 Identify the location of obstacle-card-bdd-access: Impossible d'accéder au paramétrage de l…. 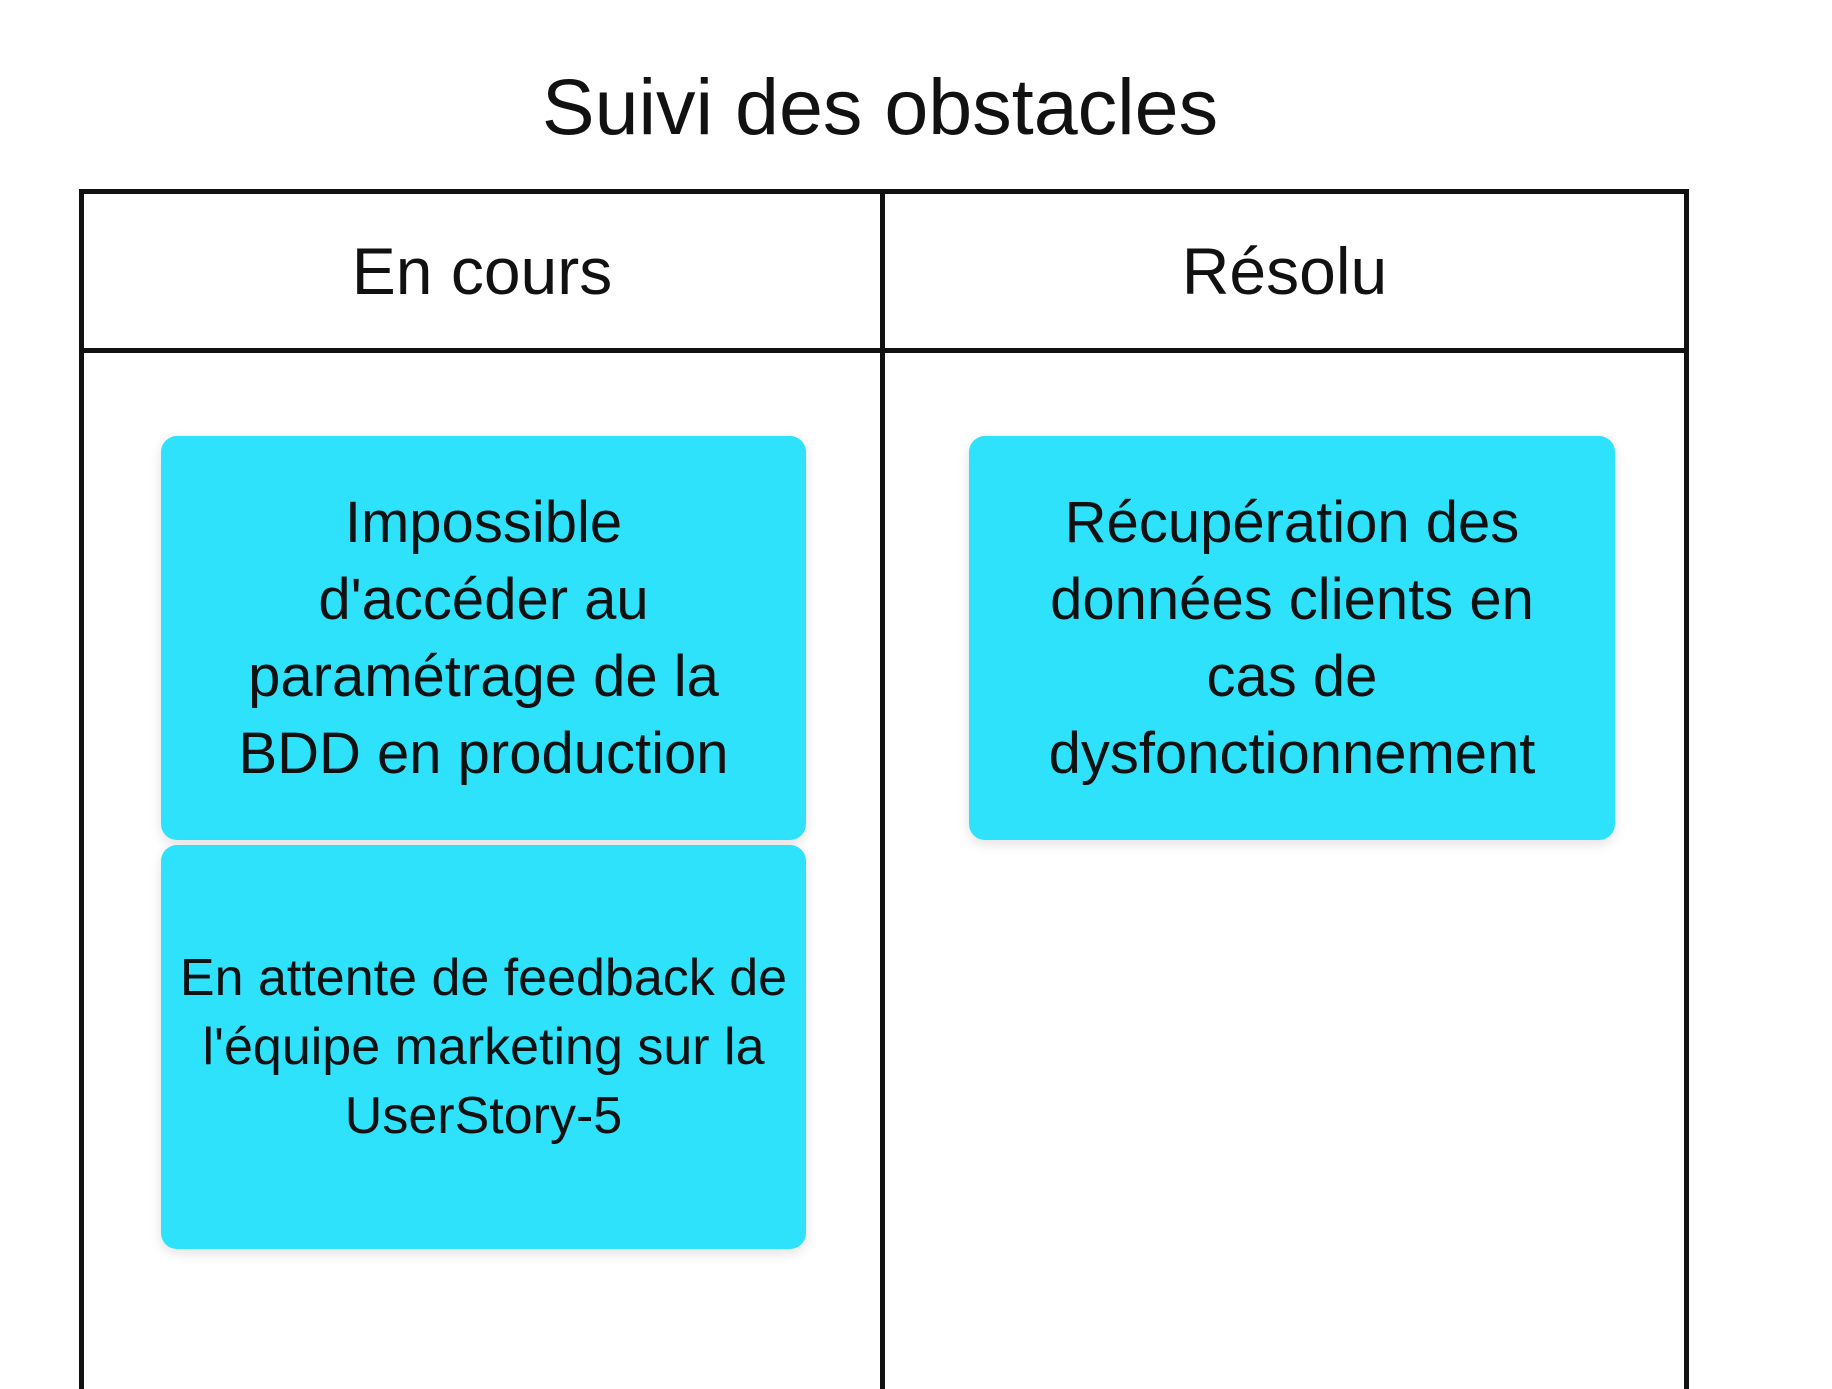
(483, 638).